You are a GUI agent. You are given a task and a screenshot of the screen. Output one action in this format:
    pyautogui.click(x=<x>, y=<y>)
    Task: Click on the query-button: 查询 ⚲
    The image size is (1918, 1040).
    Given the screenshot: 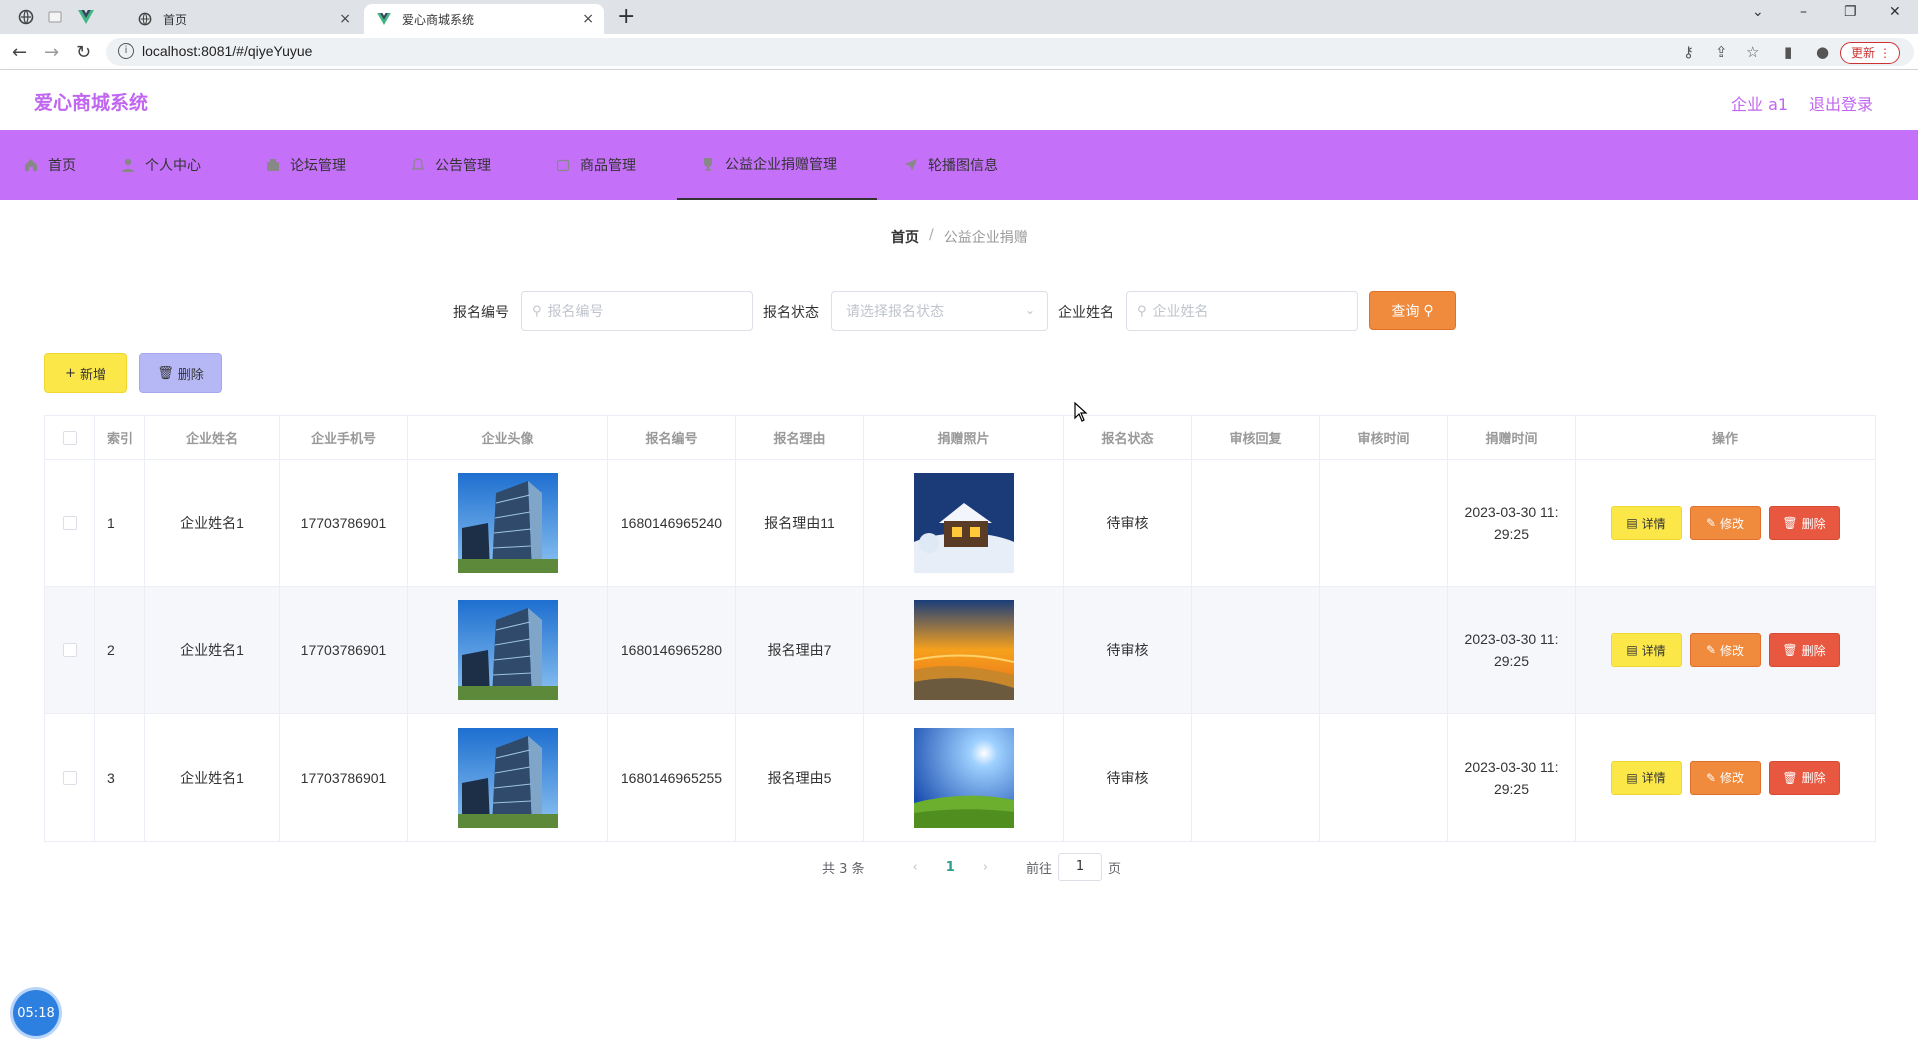 What is the action you would take?
    pyautogui.click(x=1412, y=310)
    